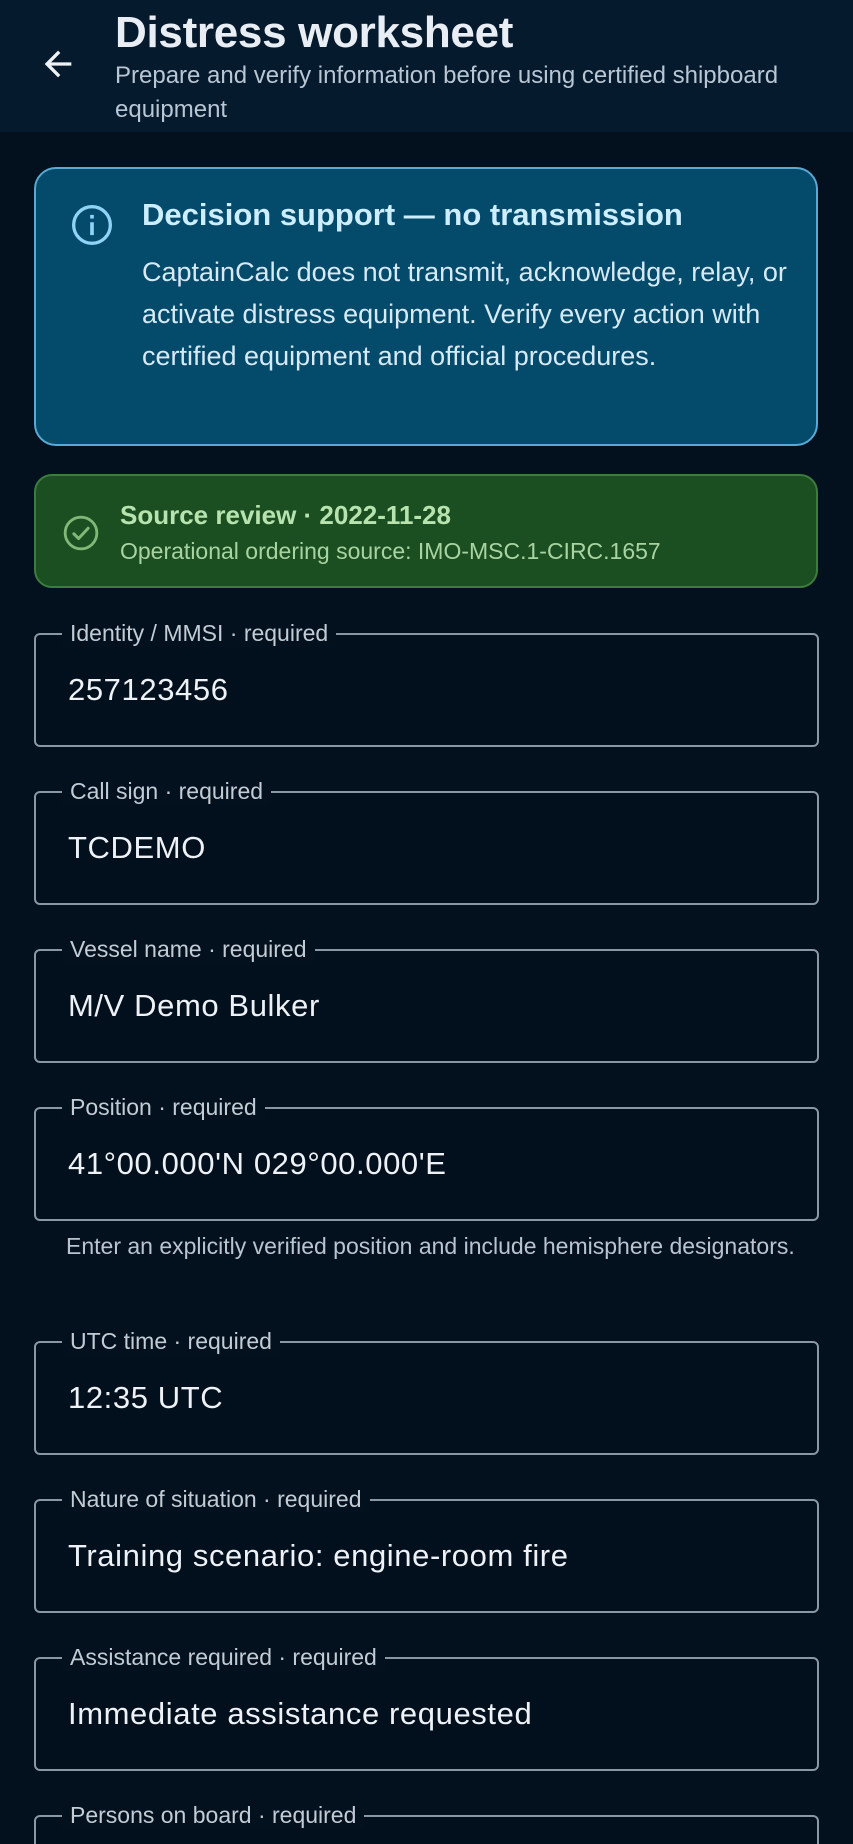 The image size is (853, 1844). Describe the element at coordinates (426, 1822) in the screenshot. I see `persons-on-board-field: Persons on board · required` at that location.